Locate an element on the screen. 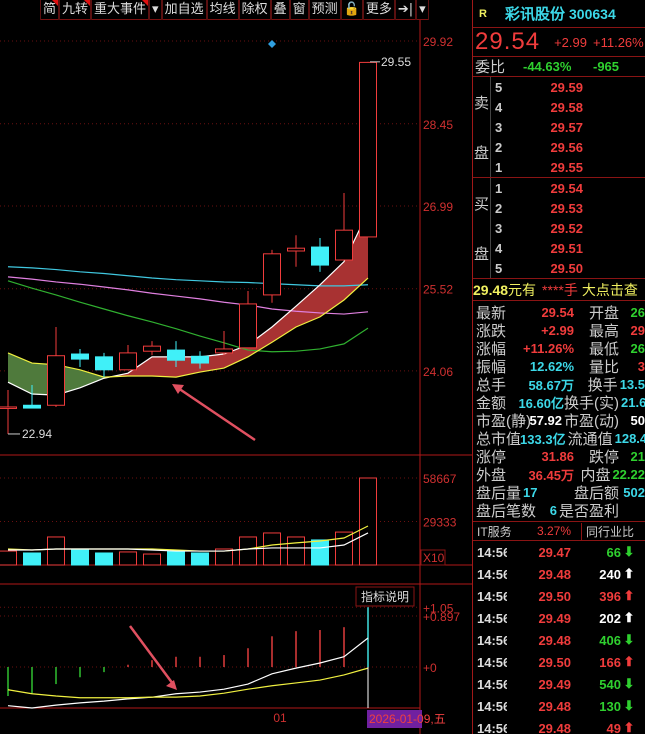 The height and width of the screenshot is (734, 645). tick-price: 29.47 is located at coordinates (554, 552).